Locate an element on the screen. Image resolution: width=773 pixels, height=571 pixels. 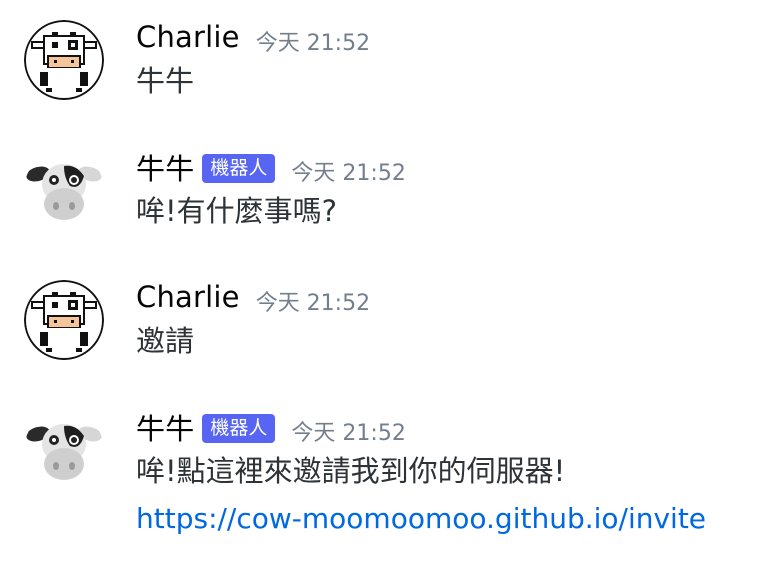
message-content: 邀請 is located at coordinates (165, 341).